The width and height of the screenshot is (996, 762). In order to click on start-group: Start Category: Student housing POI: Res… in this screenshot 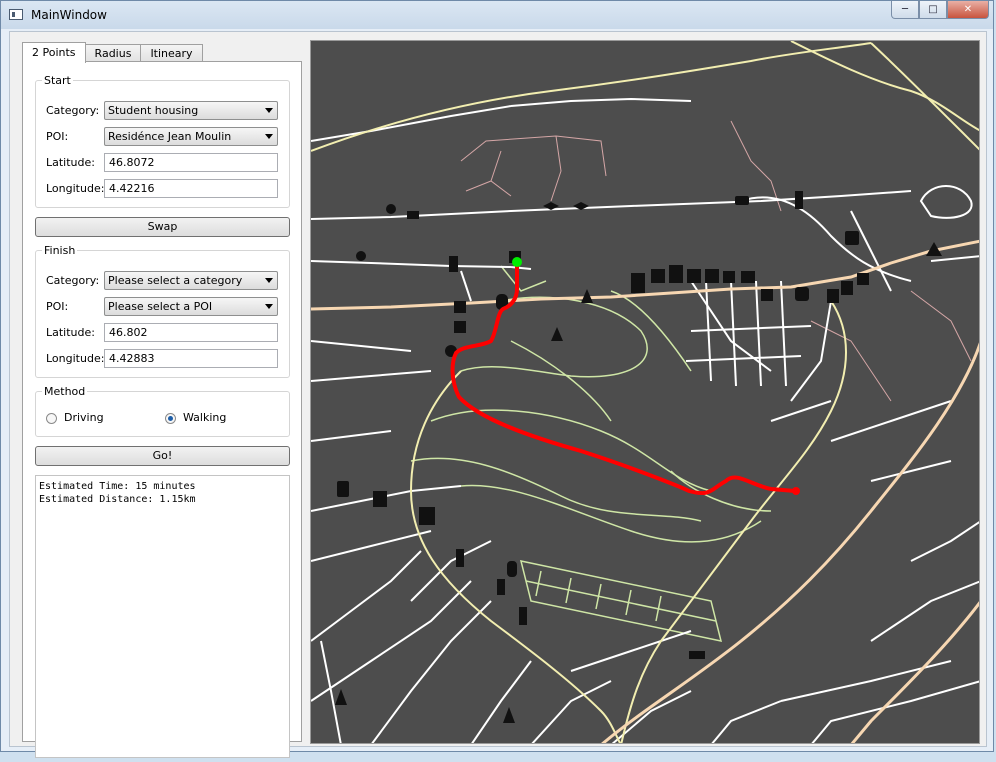, I will do `click(162, 141)`.